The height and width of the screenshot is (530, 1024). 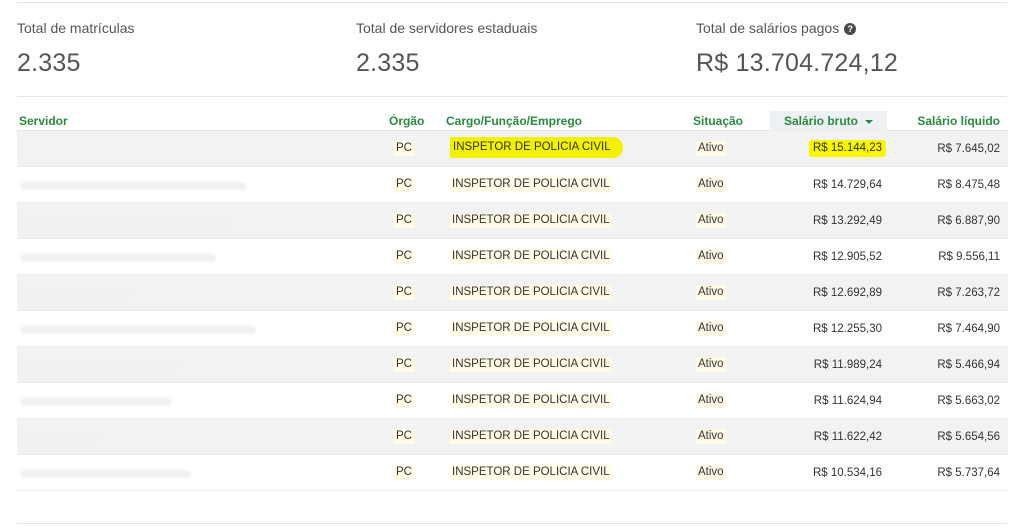 I want to click on salario-liquido-cell: R$ 9.556,11, so click(x=969, y=257).